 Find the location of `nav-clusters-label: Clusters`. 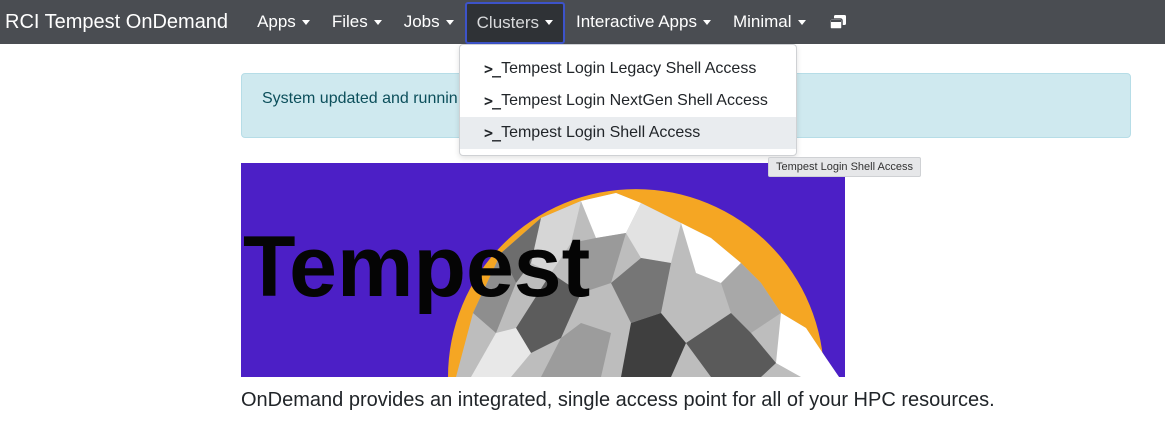

nav-clusters-label: Clusters is located at coordinates (507, 22).